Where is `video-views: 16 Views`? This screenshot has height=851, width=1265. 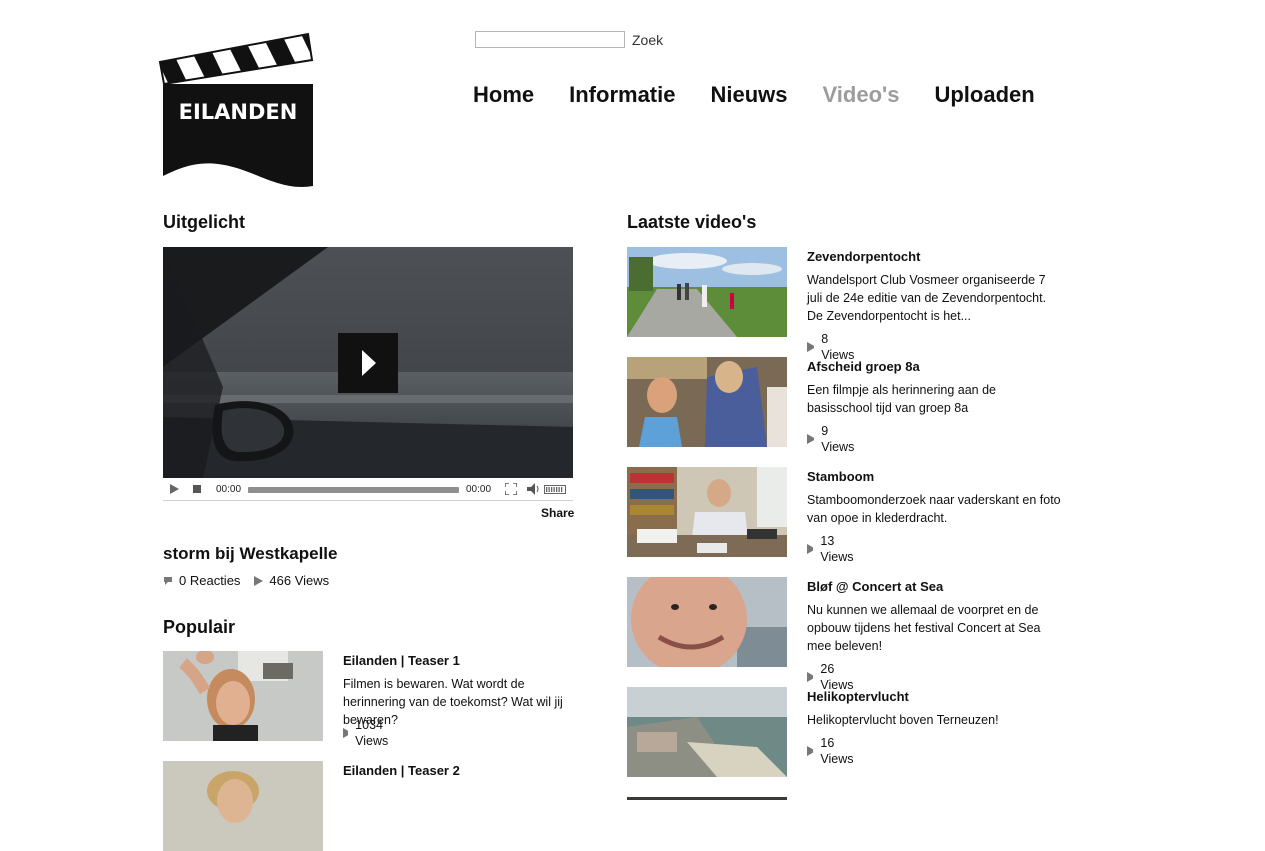
video-views: 16 Views is located at coordinates (831, 751).